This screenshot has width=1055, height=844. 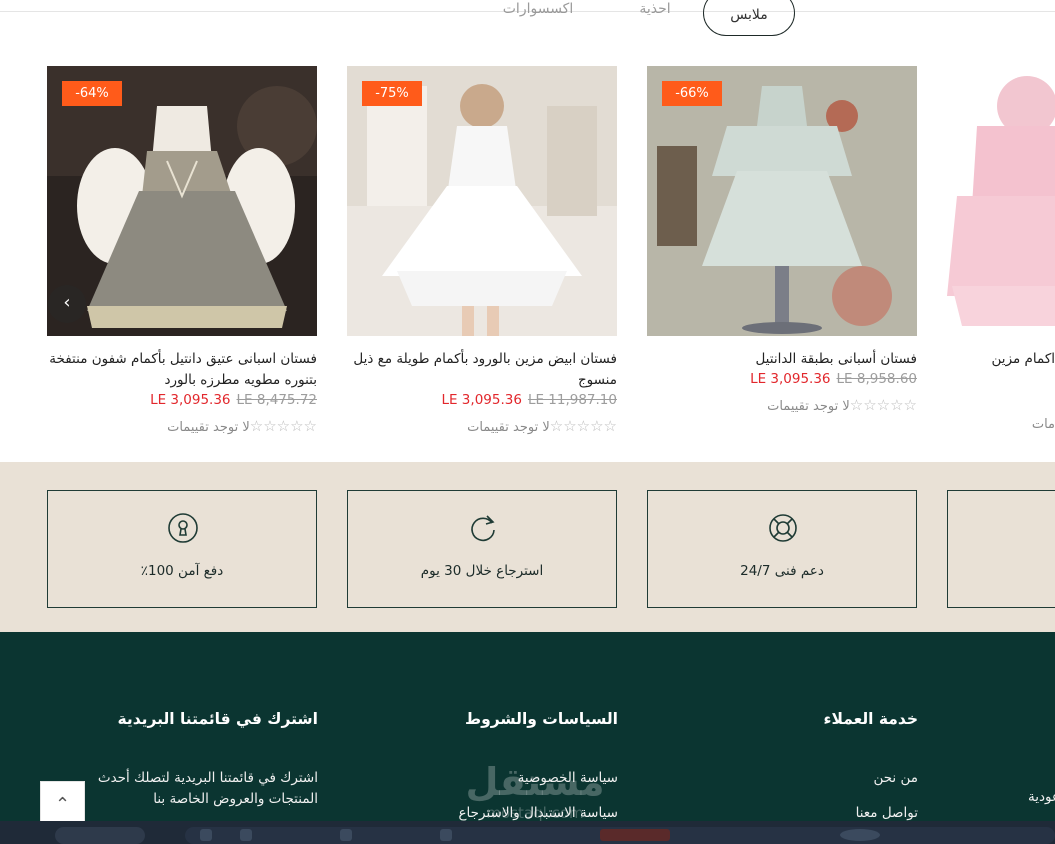 I want to click on footer-link-about: من نحن, so click(x=809, y=778).